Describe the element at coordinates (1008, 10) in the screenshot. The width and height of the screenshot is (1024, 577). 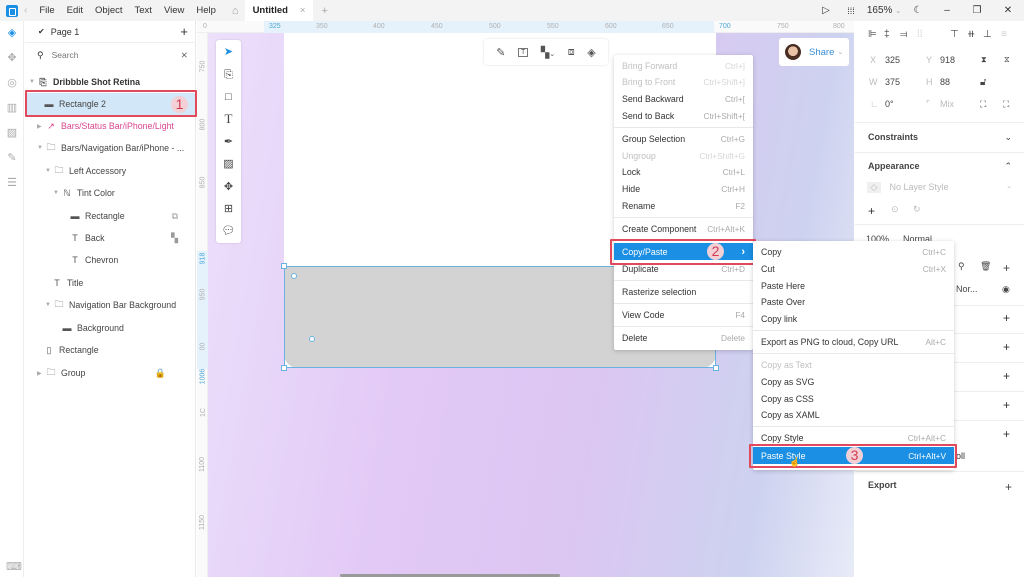
I see `close-window-icon: ✕` at that location.